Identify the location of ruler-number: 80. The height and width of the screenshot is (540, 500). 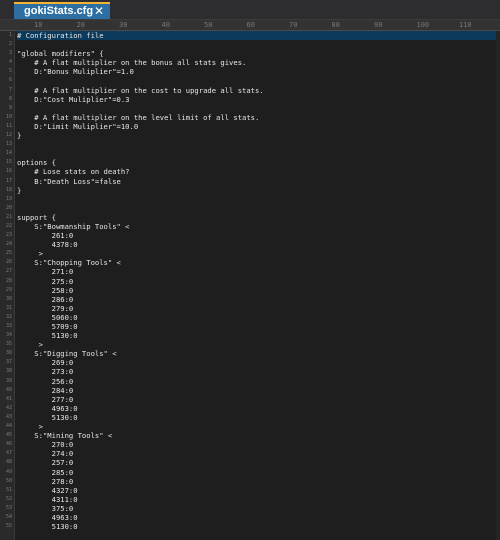
(335, 25).